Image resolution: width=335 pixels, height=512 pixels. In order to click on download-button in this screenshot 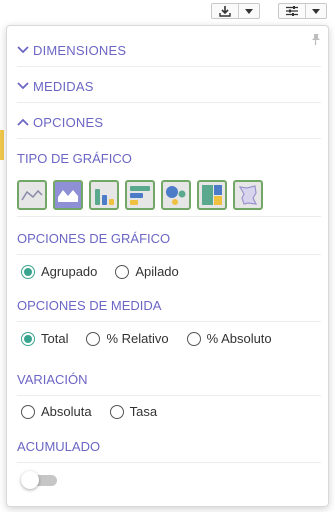, I will do `click(235, 11)`.